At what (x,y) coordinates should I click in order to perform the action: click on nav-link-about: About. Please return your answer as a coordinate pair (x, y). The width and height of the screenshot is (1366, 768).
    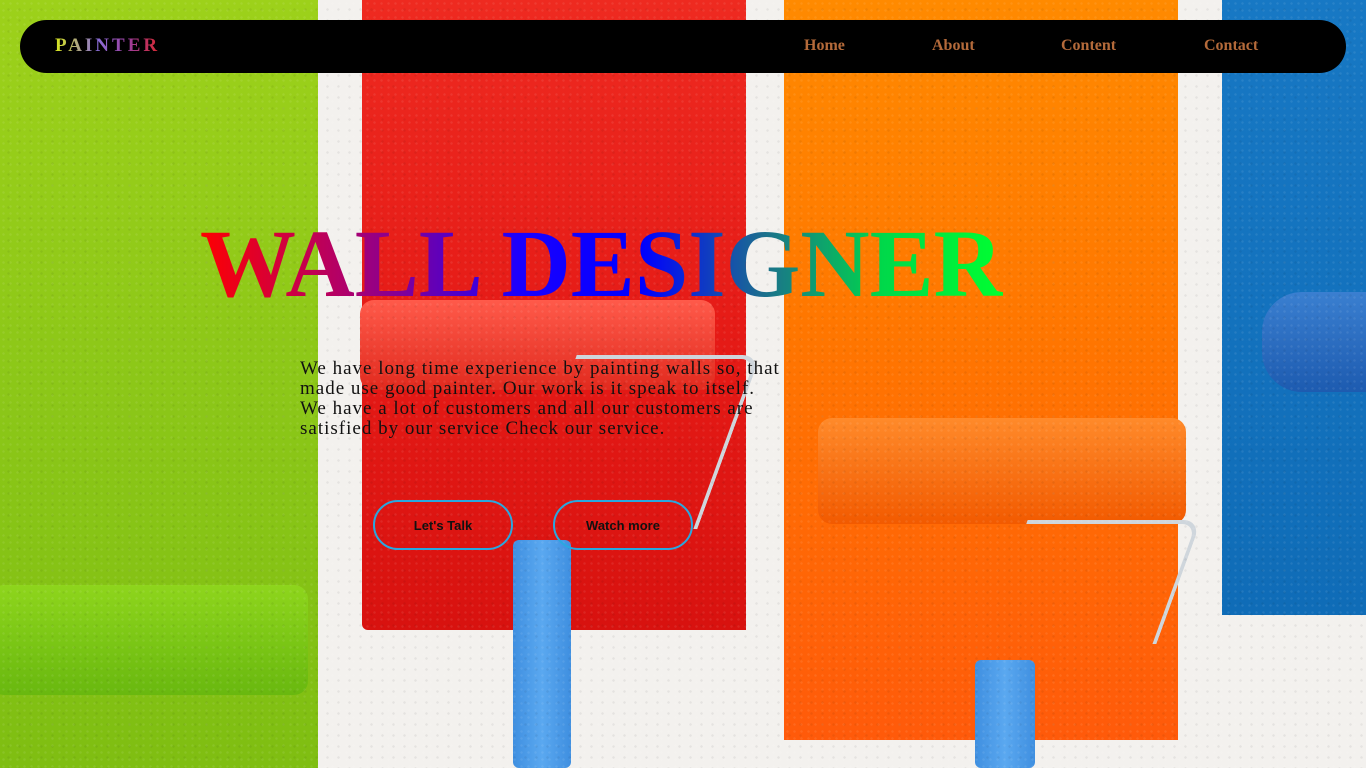
    Looking at the image, I should click on (953, 46).